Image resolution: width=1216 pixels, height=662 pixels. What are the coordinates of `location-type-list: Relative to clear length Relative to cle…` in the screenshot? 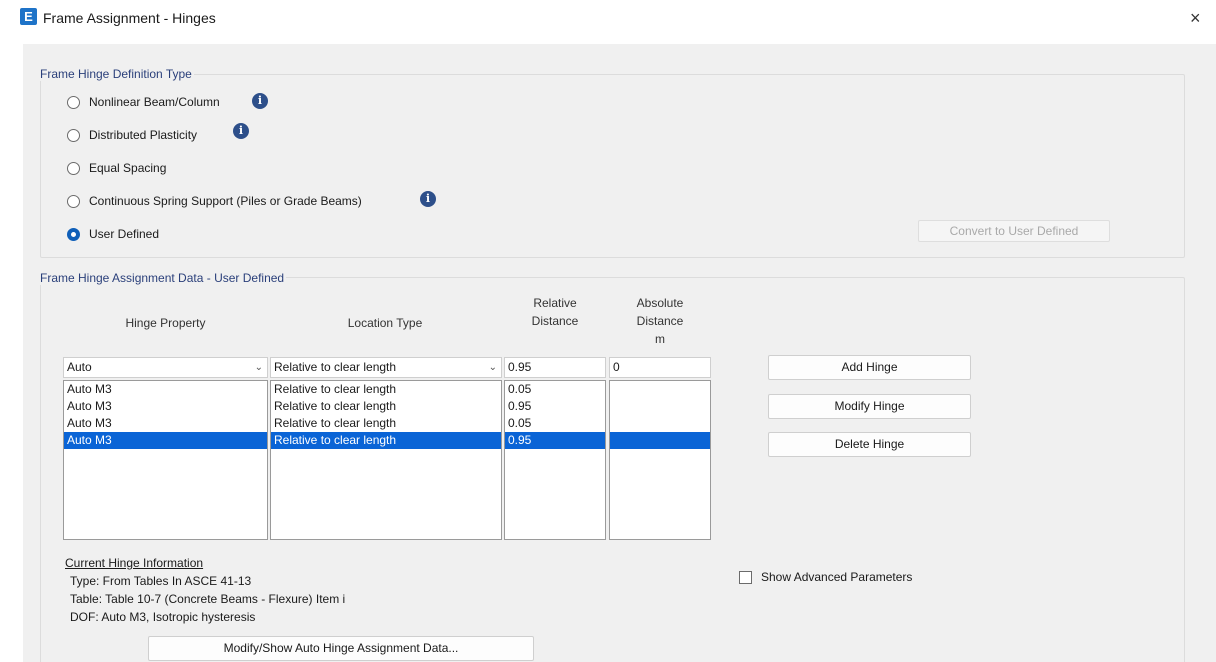 It's located at (386, 460).